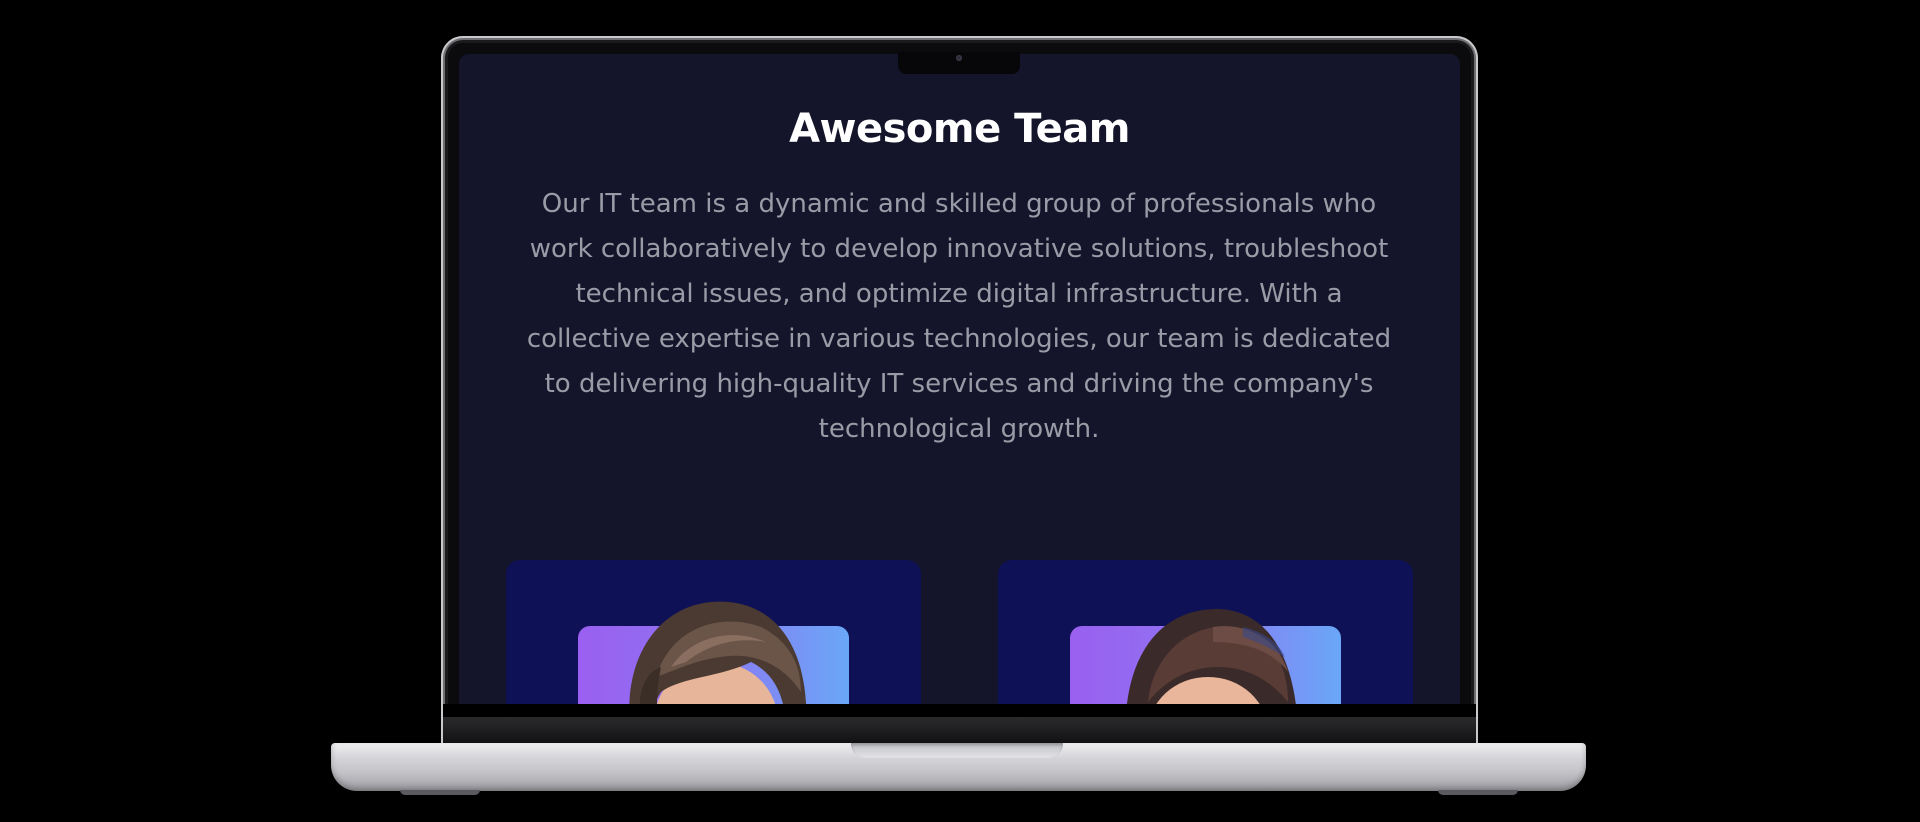  I want to click on male-avatar-icon, so click(717, 652).